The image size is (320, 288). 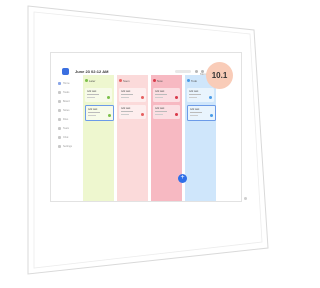 I want to click on sidebar-item-files: Files, so click(x=66, y=119).